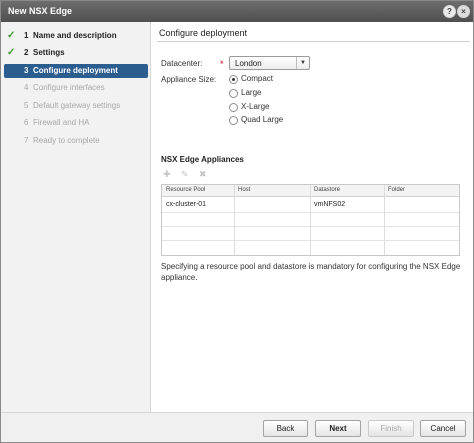 The width and height of the screenshot is (474, 443). I want to click on step-number: 5, so click(26, 105).